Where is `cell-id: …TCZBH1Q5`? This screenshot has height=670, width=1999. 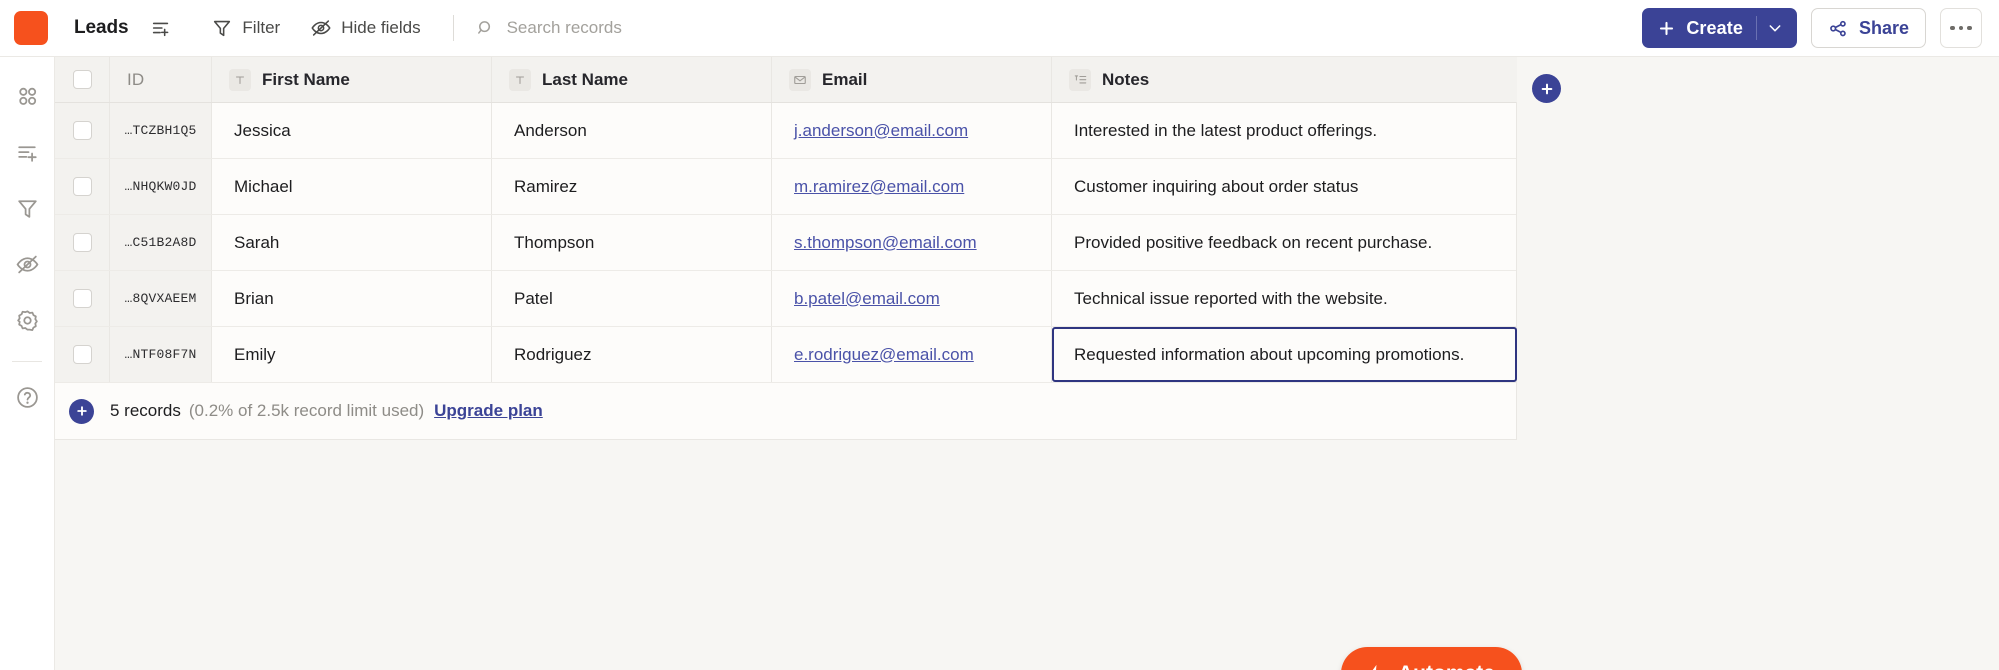
cell-id: …TCZBH1Q5 is located at coordinates (161, 130).